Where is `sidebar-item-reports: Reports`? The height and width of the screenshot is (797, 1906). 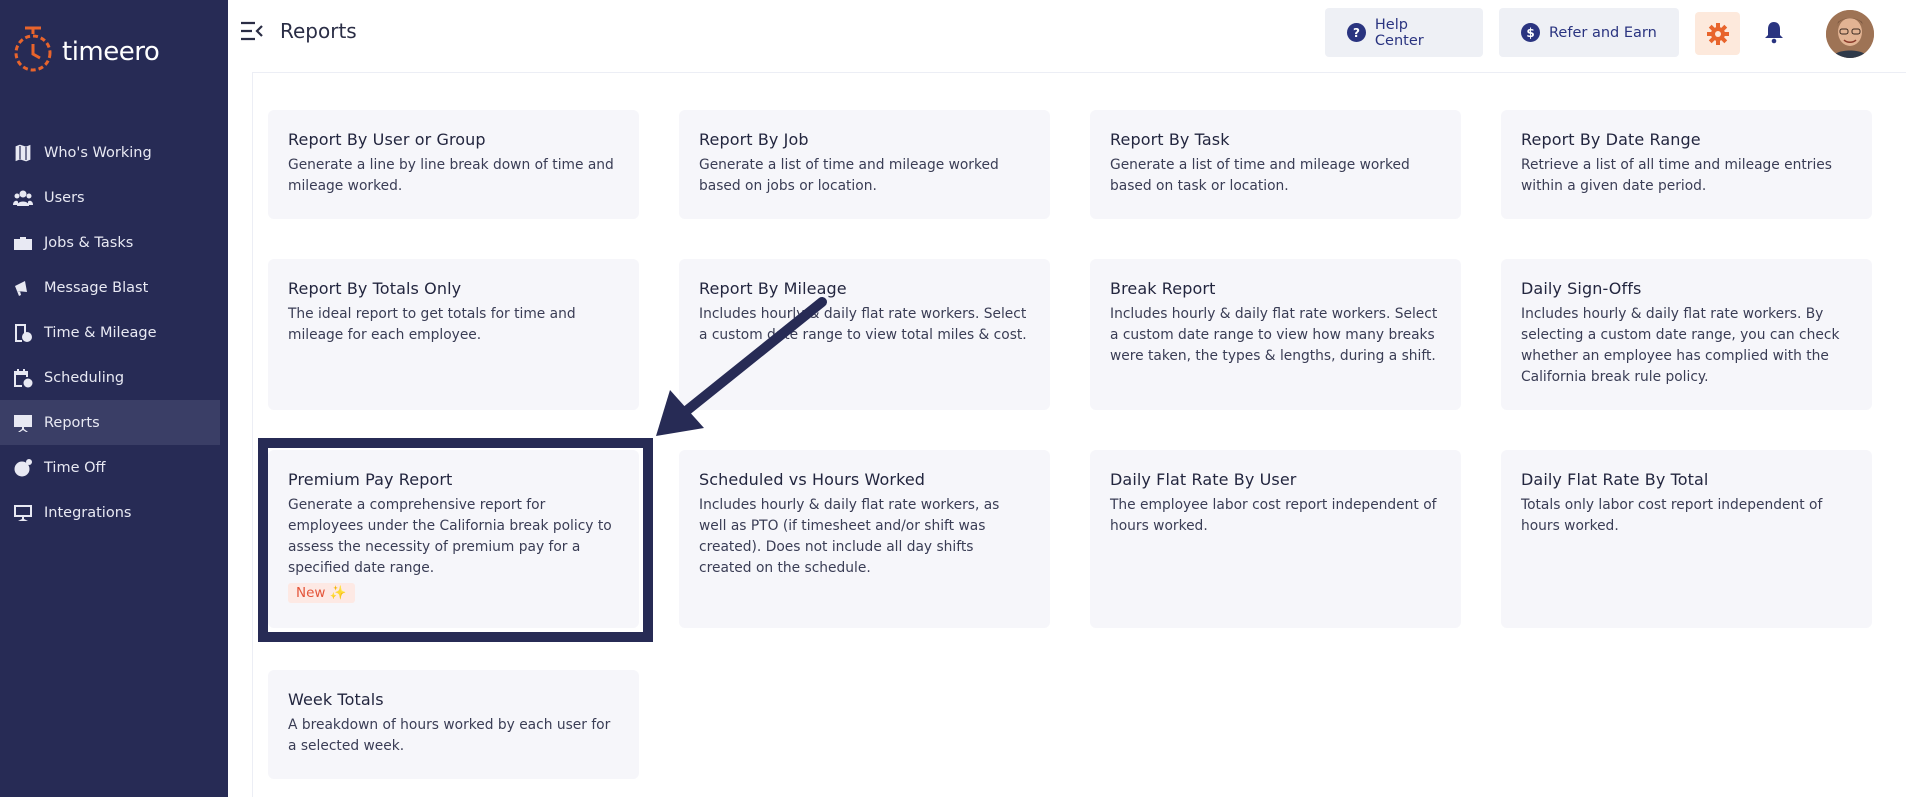
sidebar-item-reports: Reports is located at coordinates (110, 422).